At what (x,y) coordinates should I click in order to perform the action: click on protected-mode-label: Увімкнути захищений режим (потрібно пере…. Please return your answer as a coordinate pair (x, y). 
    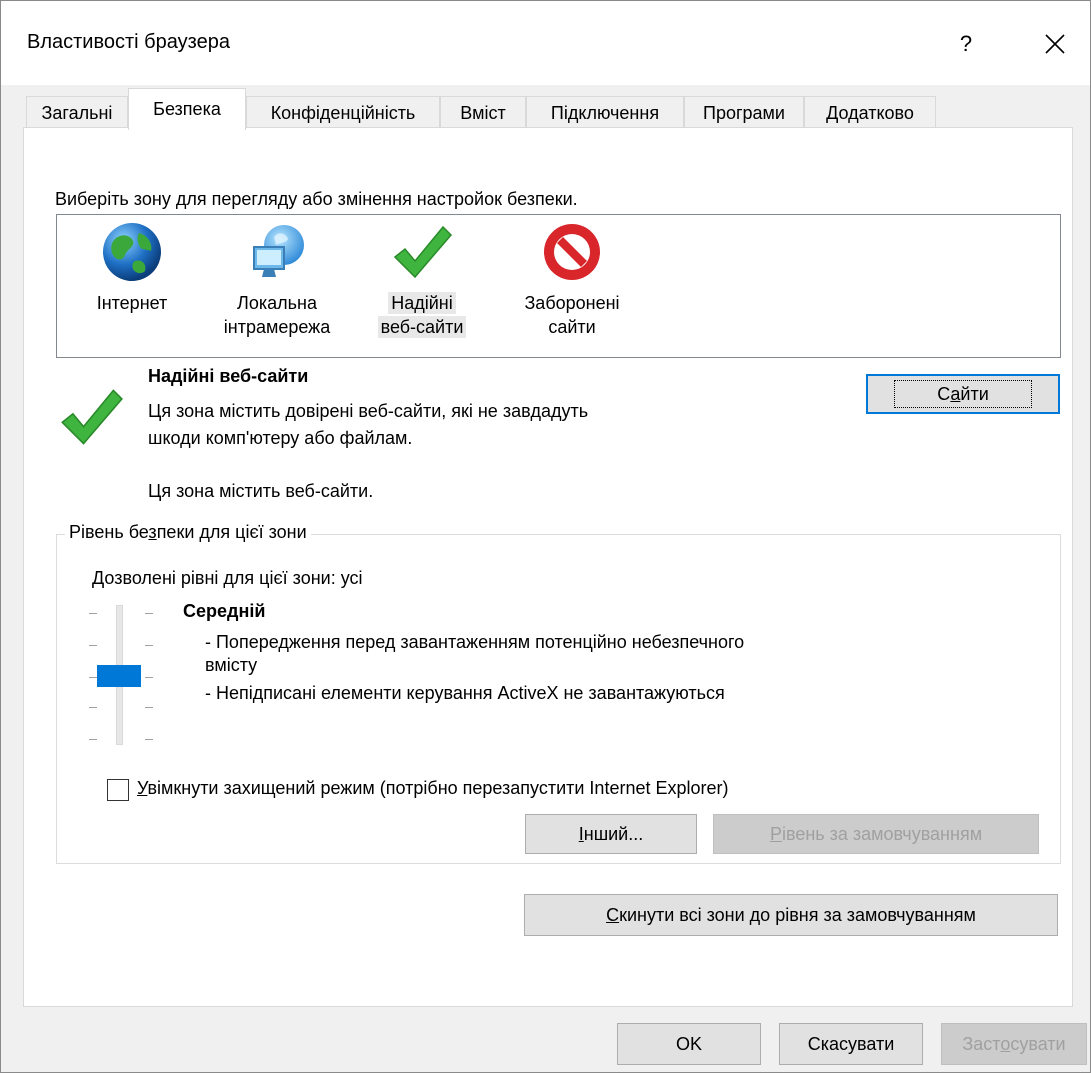
    Looking at the image, I should click on (433, 788).